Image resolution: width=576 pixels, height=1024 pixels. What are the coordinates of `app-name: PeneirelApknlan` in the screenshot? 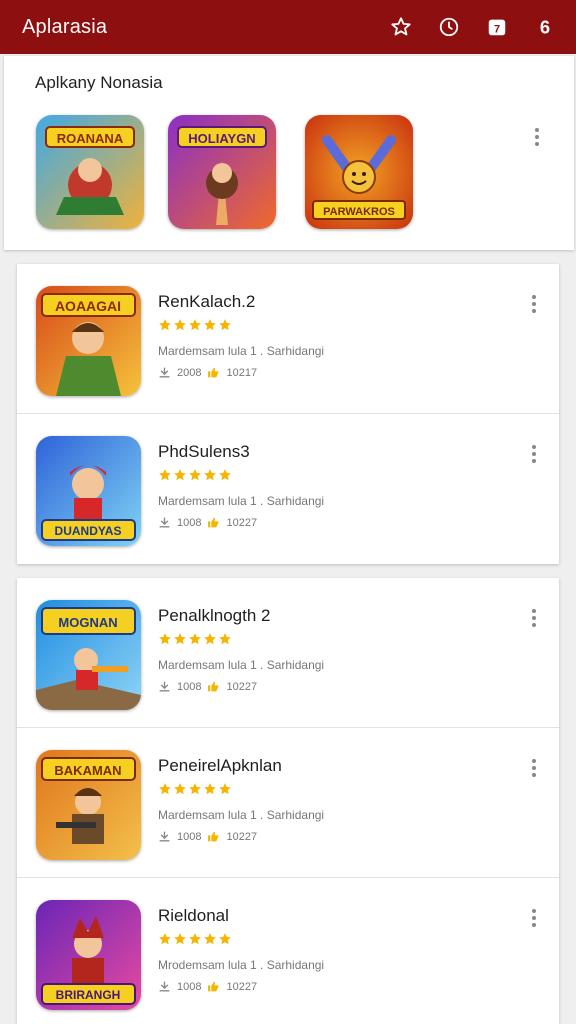 It's located at (220, 765).